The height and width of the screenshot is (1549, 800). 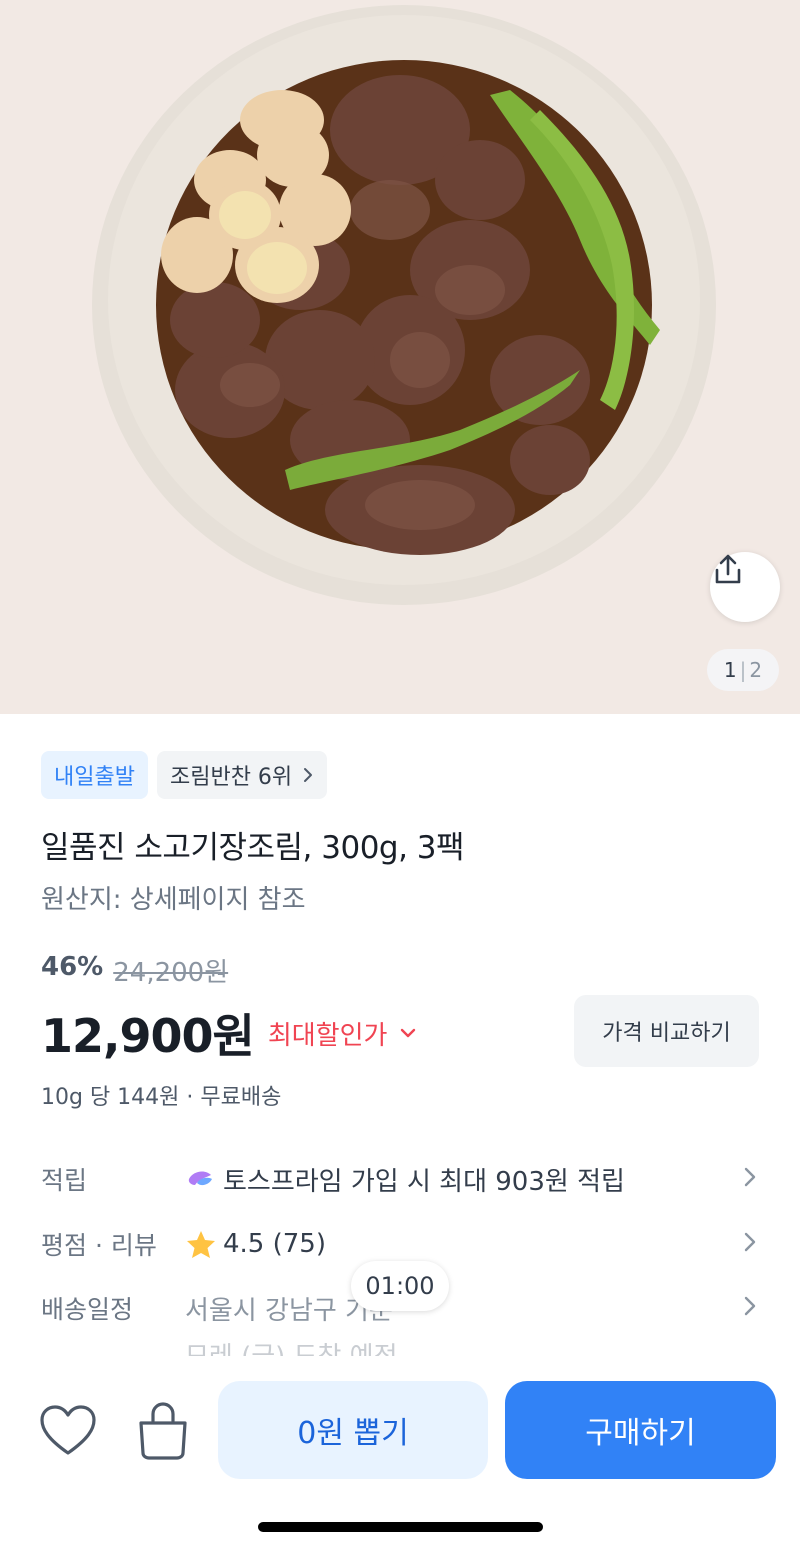 I want to click on points-value: 토스프라임 가입 시 최대 903원 적립, so click(x=424, y=1181).